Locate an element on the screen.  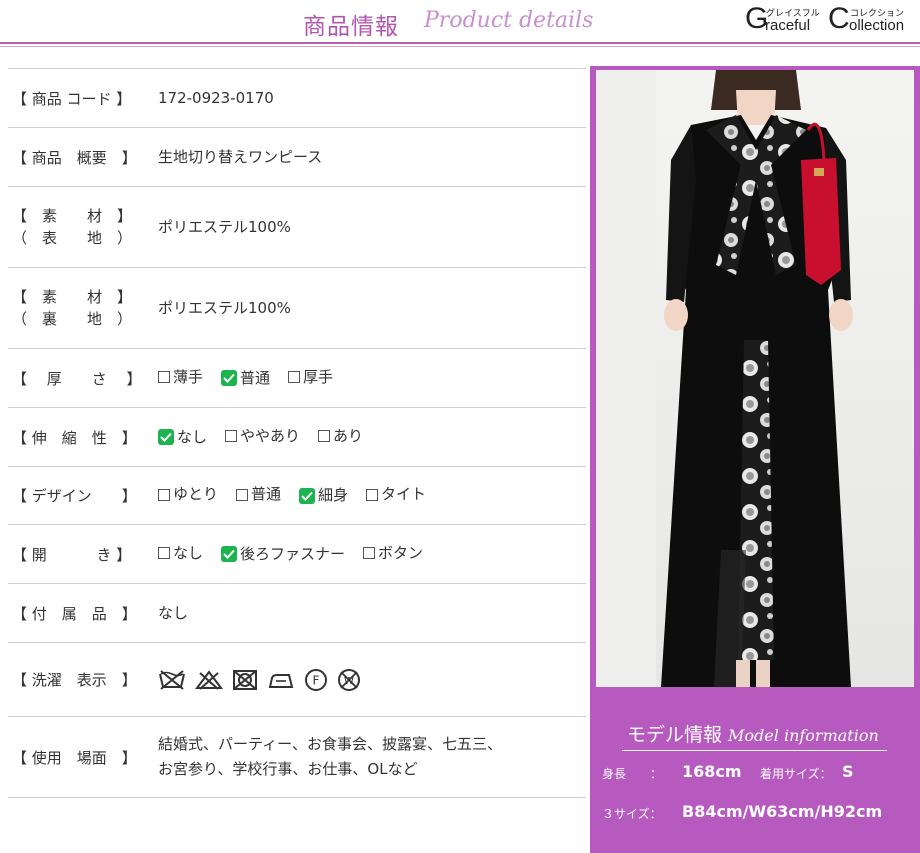
option-unchecked: あり is located at coordinates (340, 436).